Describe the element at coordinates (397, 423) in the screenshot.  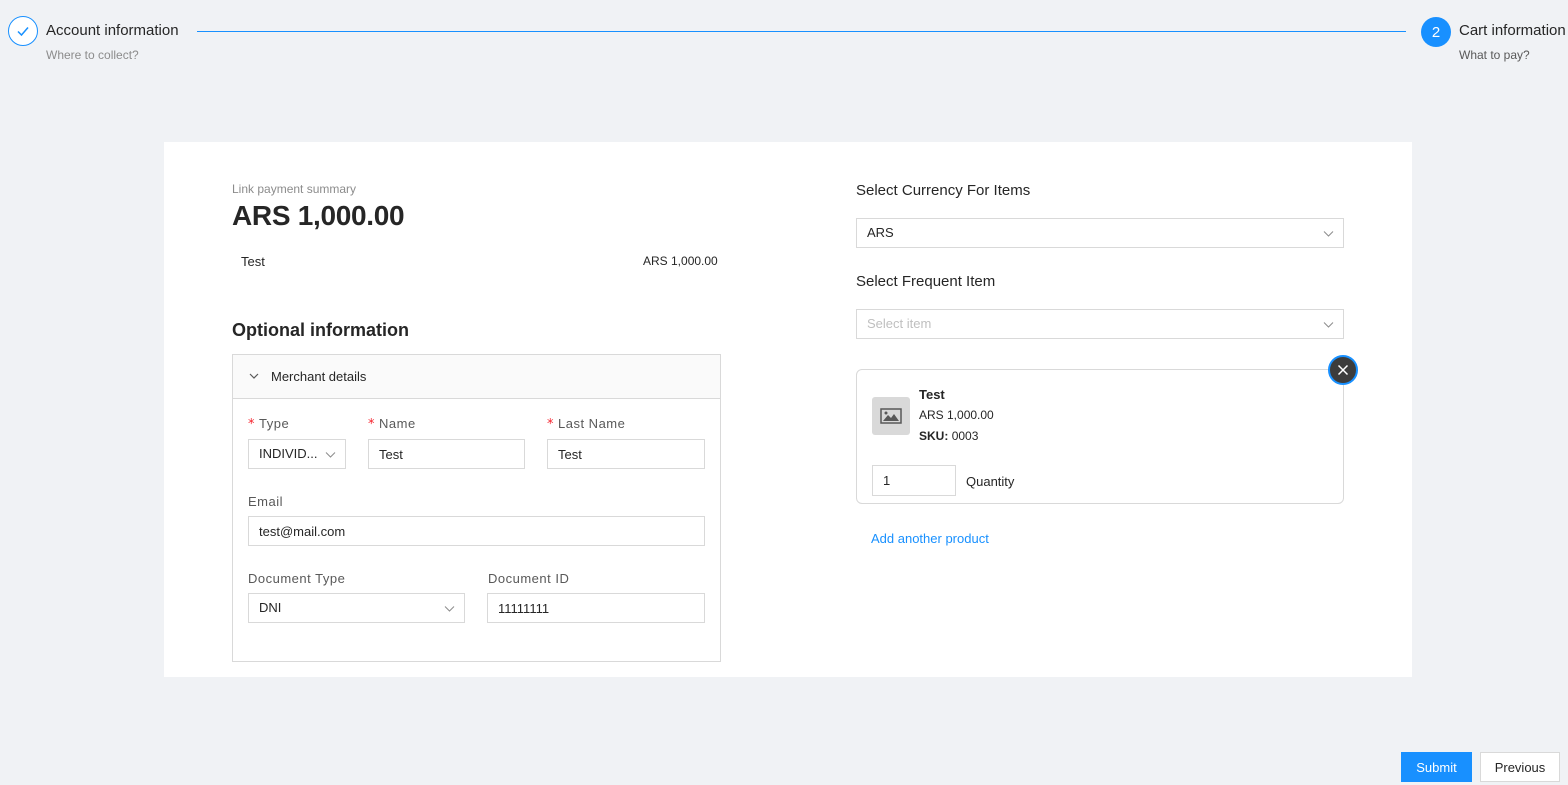
I see `name-label-text: Name` at that location.